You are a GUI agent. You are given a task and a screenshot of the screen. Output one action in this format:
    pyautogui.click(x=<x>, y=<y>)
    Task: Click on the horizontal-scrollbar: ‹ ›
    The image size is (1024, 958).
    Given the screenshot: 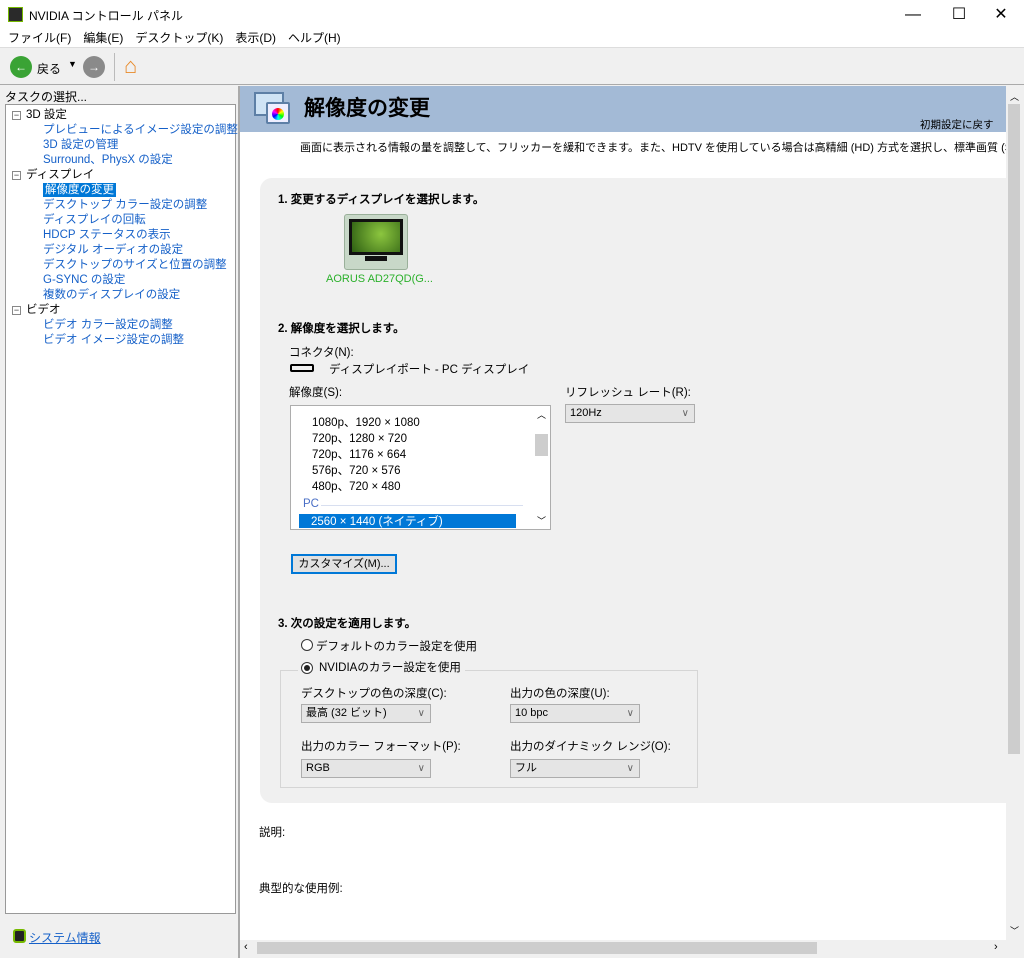 What is the action you would take?
    pyautogui.click(x=623, y=948)
    